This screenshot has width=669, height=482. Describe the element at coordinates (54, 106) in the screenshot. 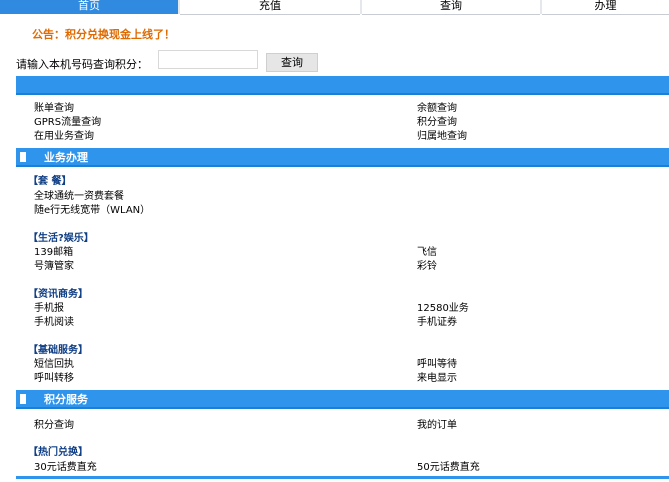

I see `link-bill-query: 账单查询` at that location.